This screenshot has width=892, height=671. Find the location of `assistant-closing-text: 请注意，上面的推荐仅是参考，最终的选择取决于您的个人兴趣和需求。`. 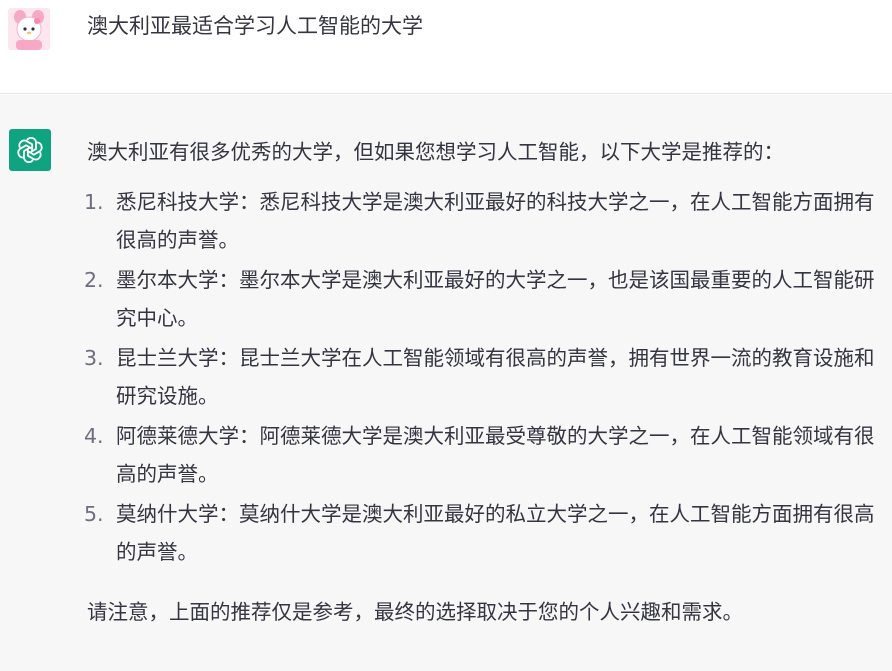

assistant-closing-text: 请注意，上面的推荐仅是参考，最终的选择取决于您的个人兴趣和需求。 is located at coordinates (415, 612).